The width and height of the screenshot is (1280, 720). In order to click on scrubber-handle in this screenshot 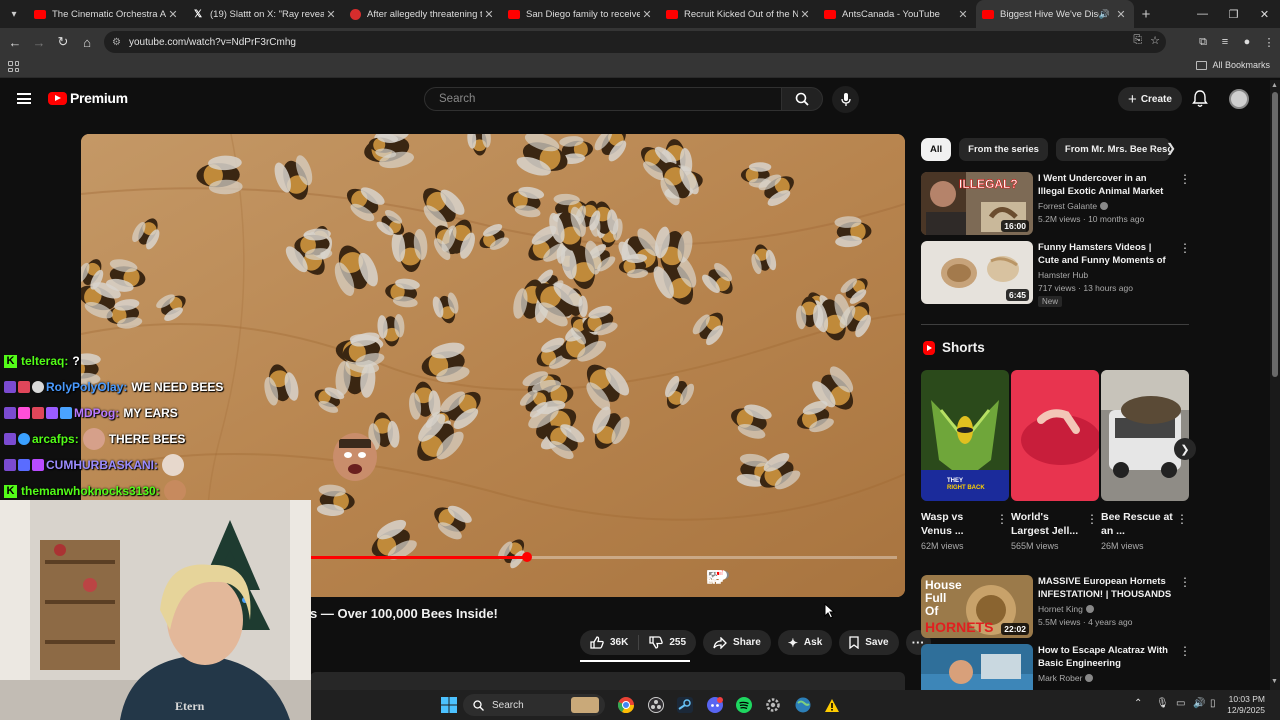, I will do `click(526, 557)`.